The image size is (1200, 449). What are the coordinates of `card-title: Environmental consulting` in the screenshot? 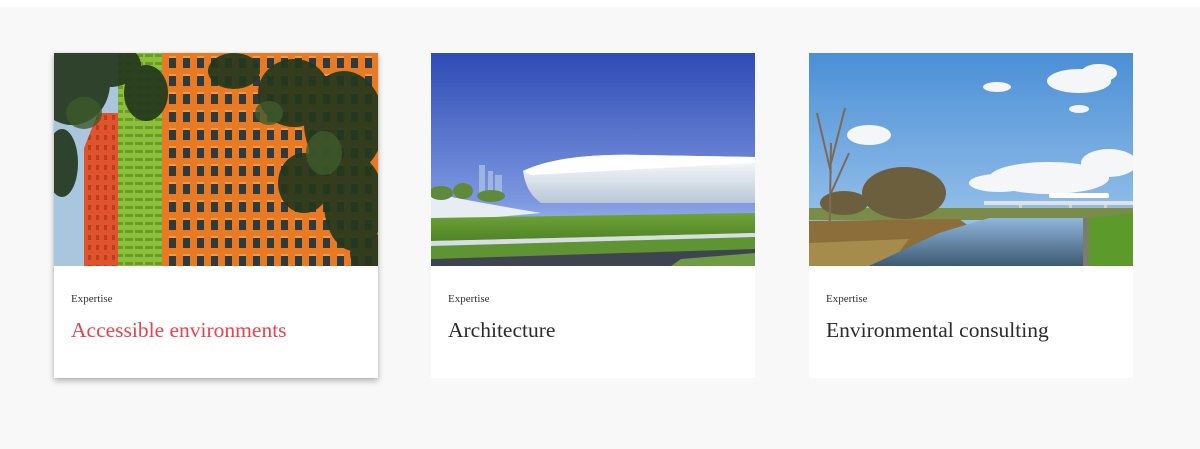 It's located at (937, 330).